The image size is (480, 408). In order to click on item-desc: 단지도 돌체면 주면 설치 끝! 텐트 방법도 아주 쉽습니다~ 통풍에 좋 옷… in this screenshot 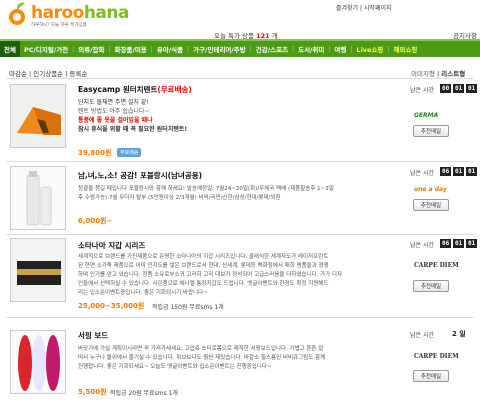, I will do `click(227, 116)`.